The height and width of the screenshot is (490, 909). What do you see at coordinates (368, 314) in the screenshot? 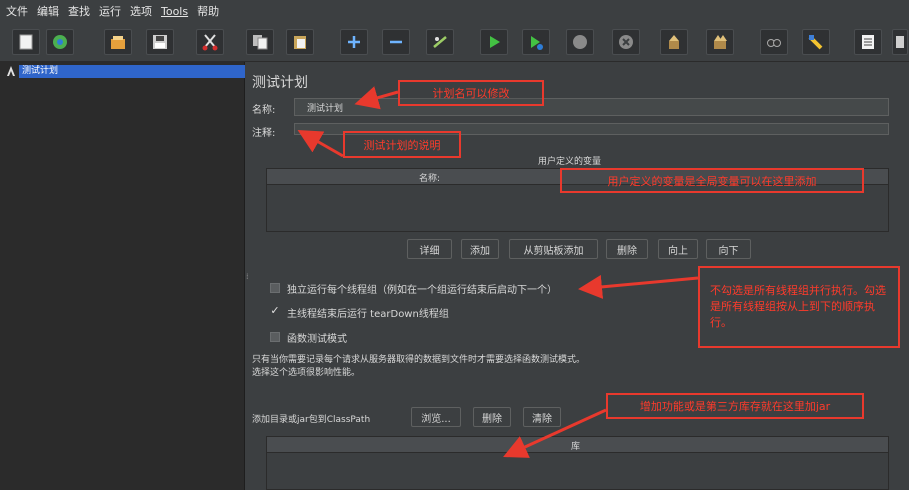
I see `teardown-label: 主线程结束后运行 tearDown线程组` at bounding box center [368, 314].